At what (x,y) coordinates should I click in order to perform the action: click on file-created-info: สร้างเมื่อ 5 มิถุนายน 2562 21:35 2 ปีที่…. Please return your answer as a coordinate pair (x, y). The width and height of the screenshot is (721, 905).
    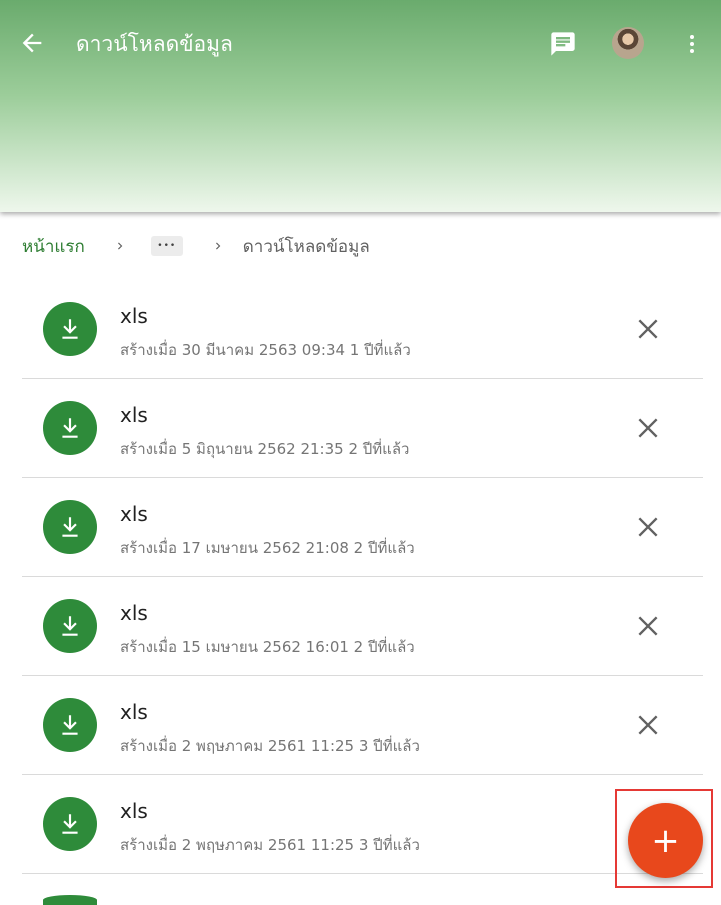
    Looking at the image, I should click on (265, 449).